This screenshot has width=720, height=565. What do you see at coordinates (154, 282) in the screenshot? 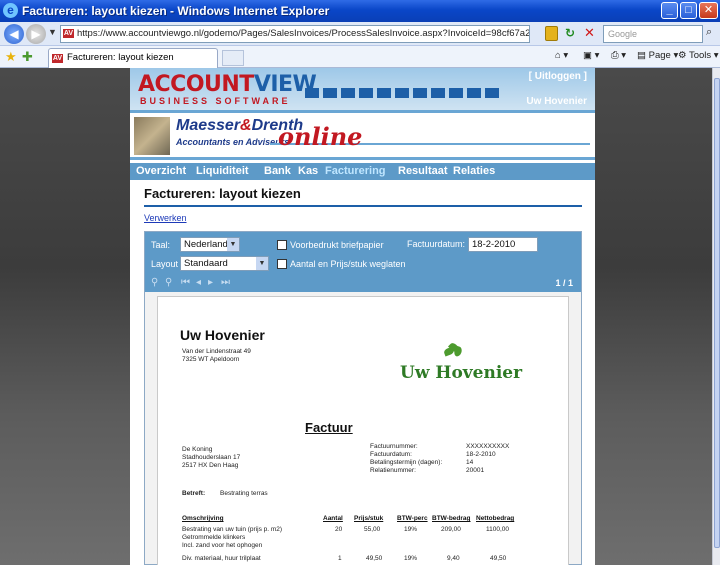
I see `zoom-in-icon: ⚲` at bounding box center [154, 282].